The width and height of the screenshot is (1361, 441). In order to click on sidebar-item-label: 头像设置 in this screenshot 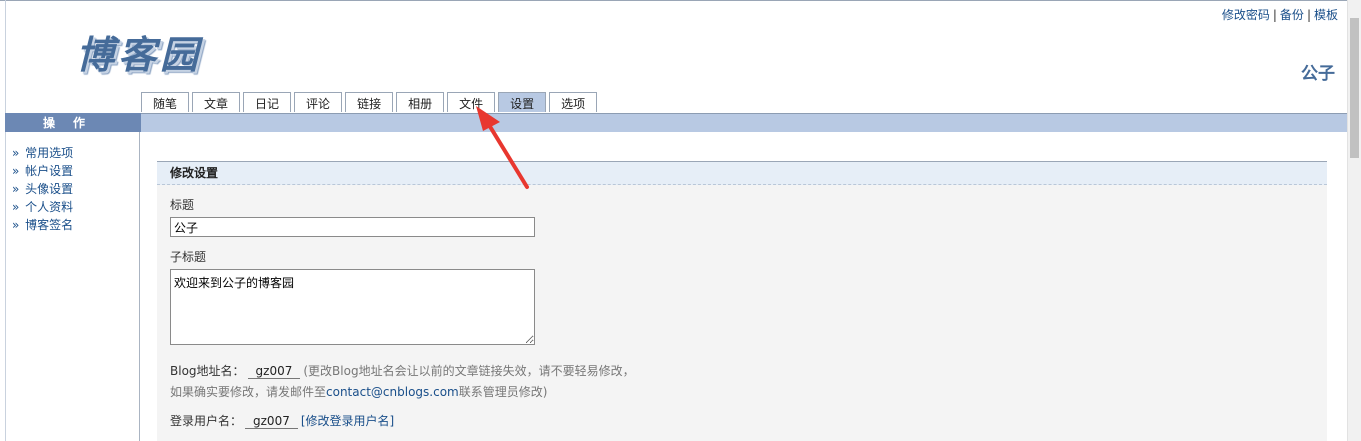, I will do `click(49, 189)`.